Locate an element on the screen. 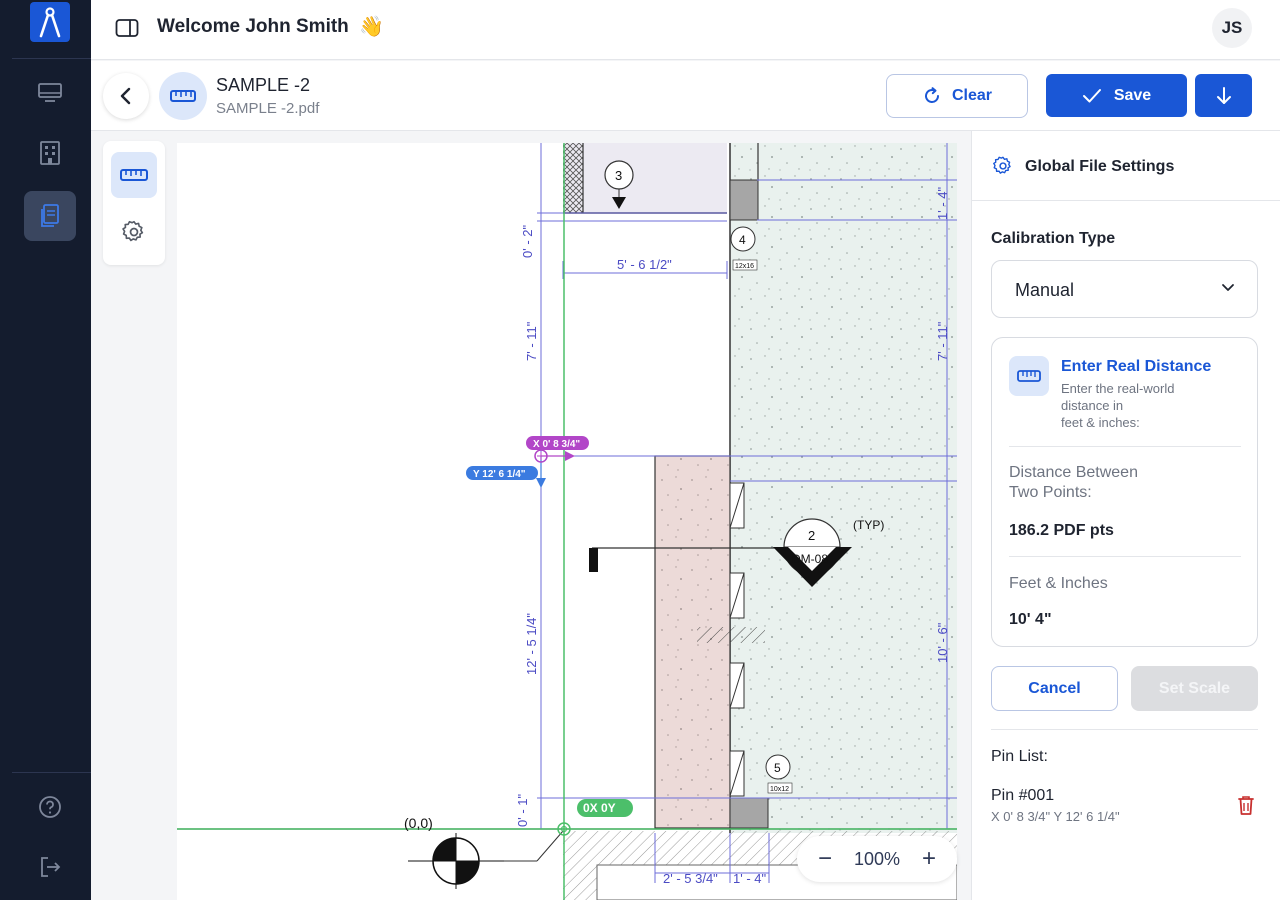 This screenshot has height=900, width=1280. back-button is located at coordinates (126, 96).